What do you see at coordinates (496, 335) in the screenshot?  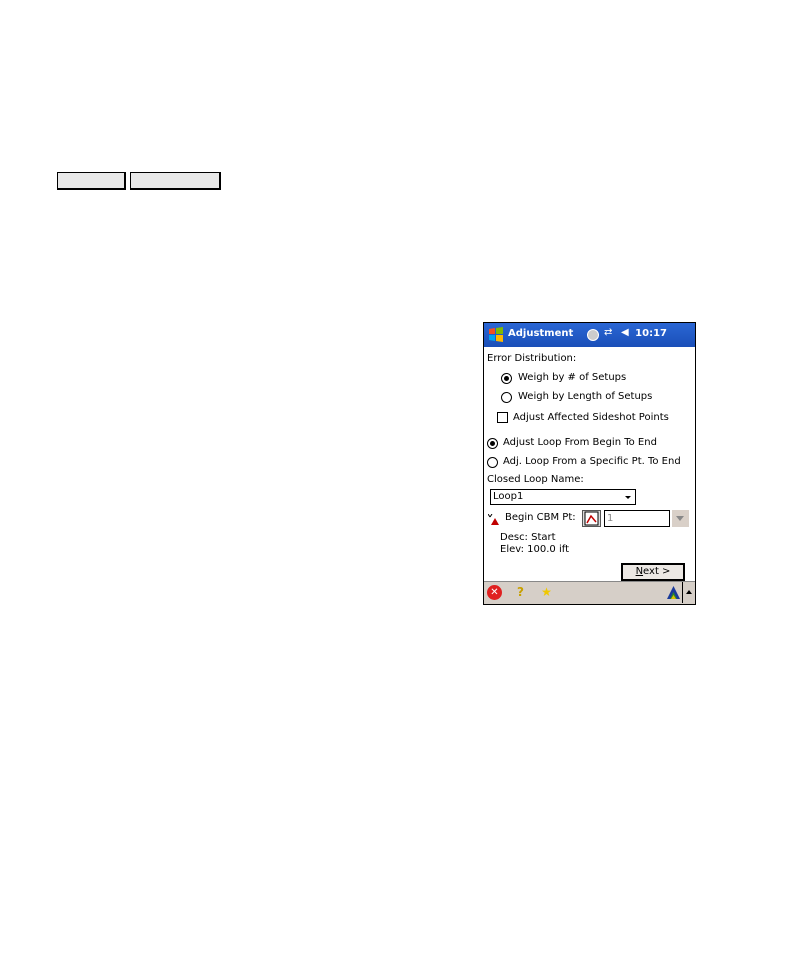 I see `windows-start-flag-icon` at bounding box center [496, 335].